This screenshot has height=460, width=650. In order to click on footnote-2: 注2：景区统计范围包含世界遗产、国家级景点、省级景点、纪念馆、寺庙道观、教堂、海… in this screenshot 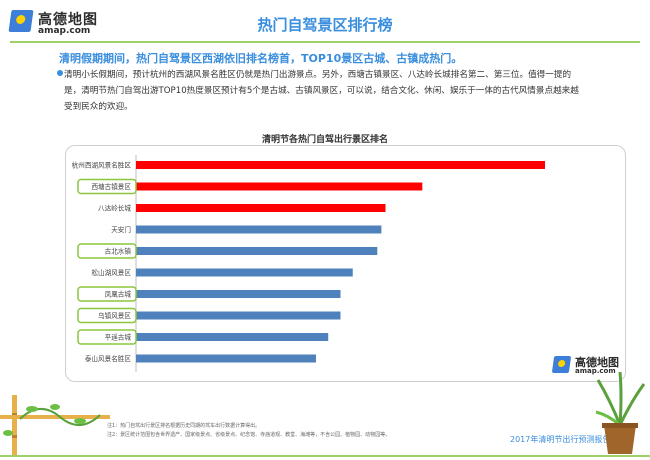, I will do `click(249, 435)`.